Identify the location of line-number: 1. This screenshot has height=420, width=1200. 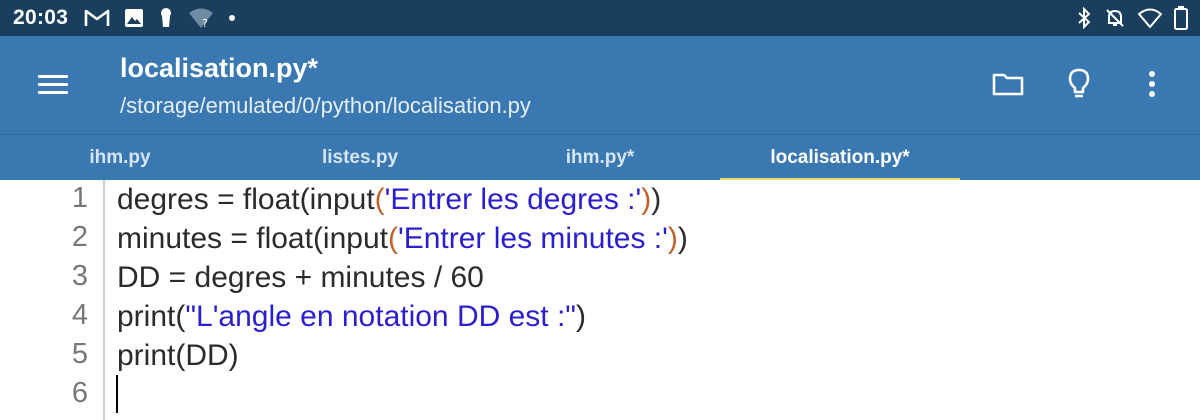
(79, 198).